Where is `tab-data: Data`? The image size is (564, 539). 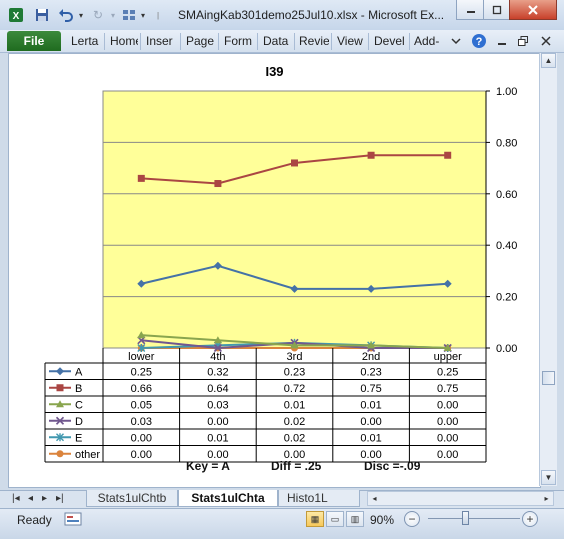 tab-data: Data is located at coordinates (277, 41).